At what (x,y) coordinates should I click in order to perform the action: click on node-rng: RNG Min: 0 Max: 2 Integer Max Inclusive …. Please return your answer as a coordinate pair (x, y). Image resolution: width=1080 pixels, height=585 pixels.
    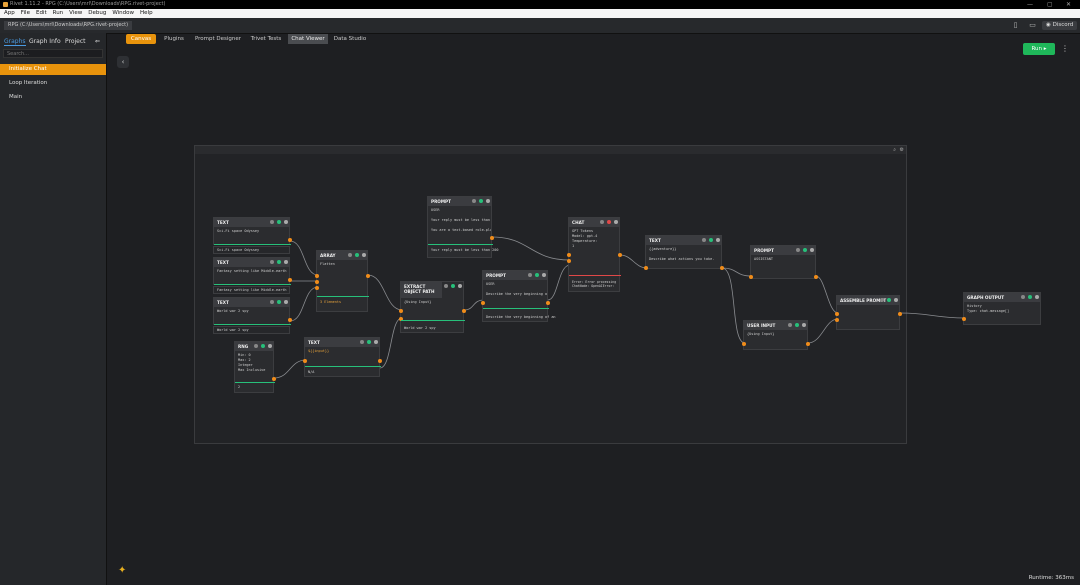
    Looking at the image, I should click on (255, 367).